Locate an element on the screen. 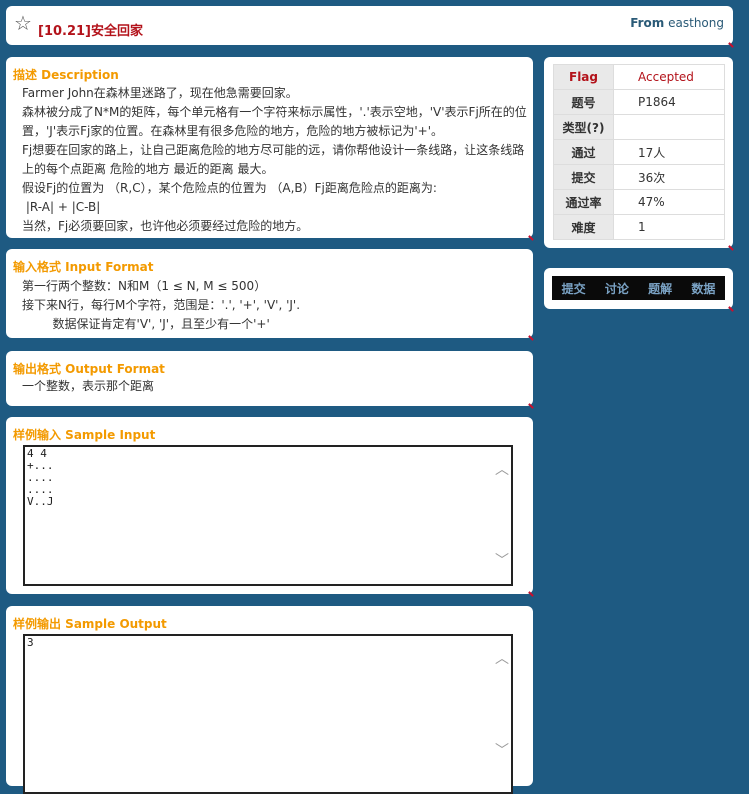 The image size is (749, 794). info-row-passed: 通过 17人 is located at coordinates (639, 152).